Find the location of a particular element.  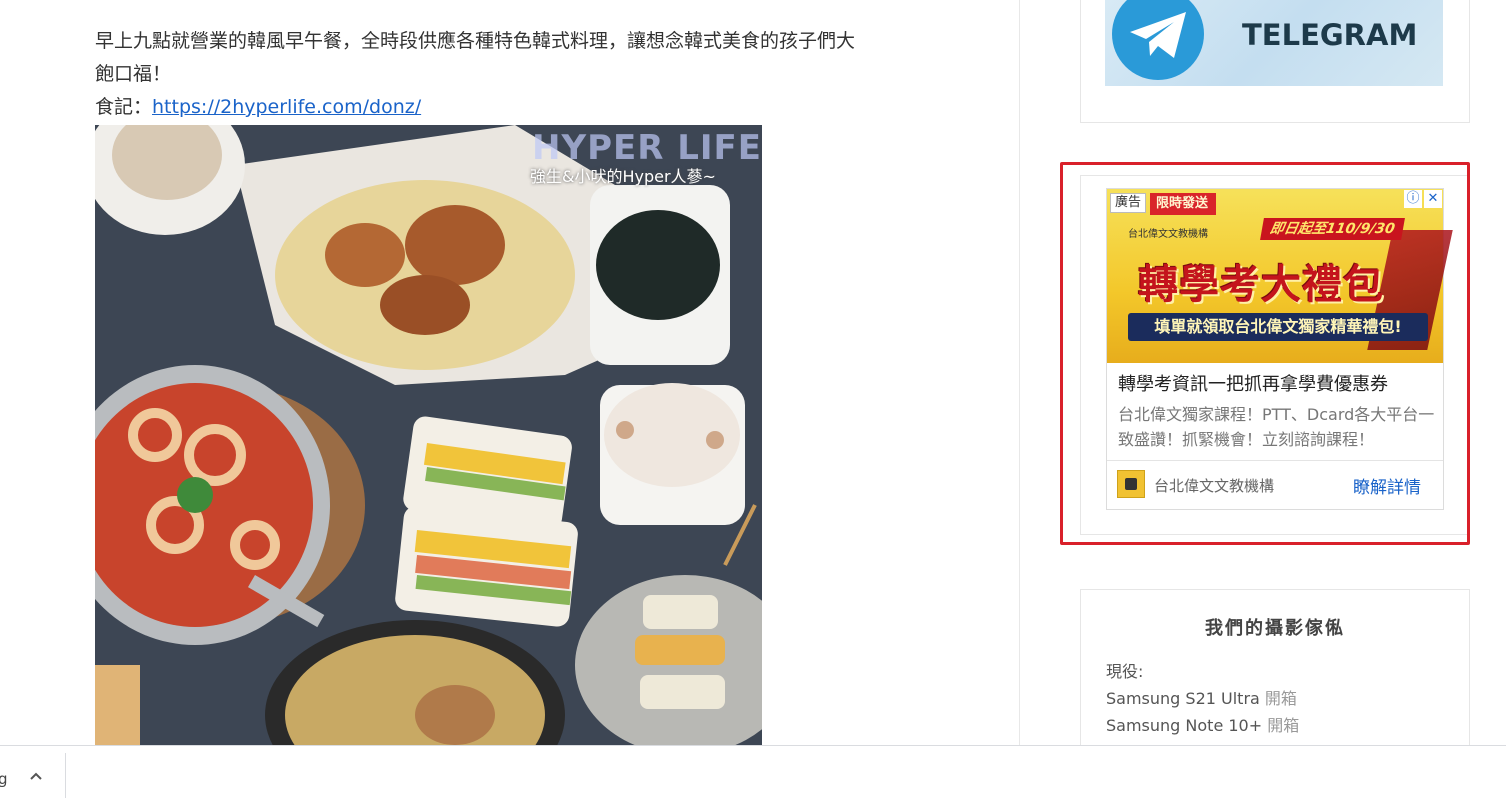

food-note: 食記：https://2hyperlife.com/donz/ is located at coordinates (510, 107).